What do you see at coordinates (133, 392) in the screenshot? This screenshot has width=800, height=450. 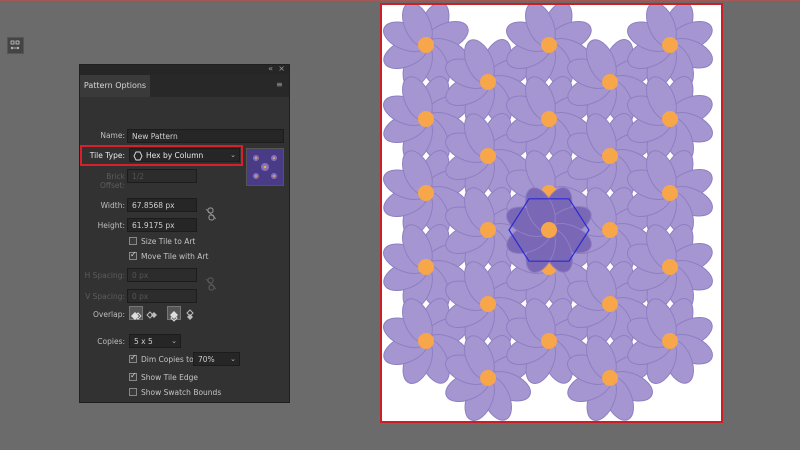 I see `show-swatch-bounds-checkbox` at bounding box center [133, 392].